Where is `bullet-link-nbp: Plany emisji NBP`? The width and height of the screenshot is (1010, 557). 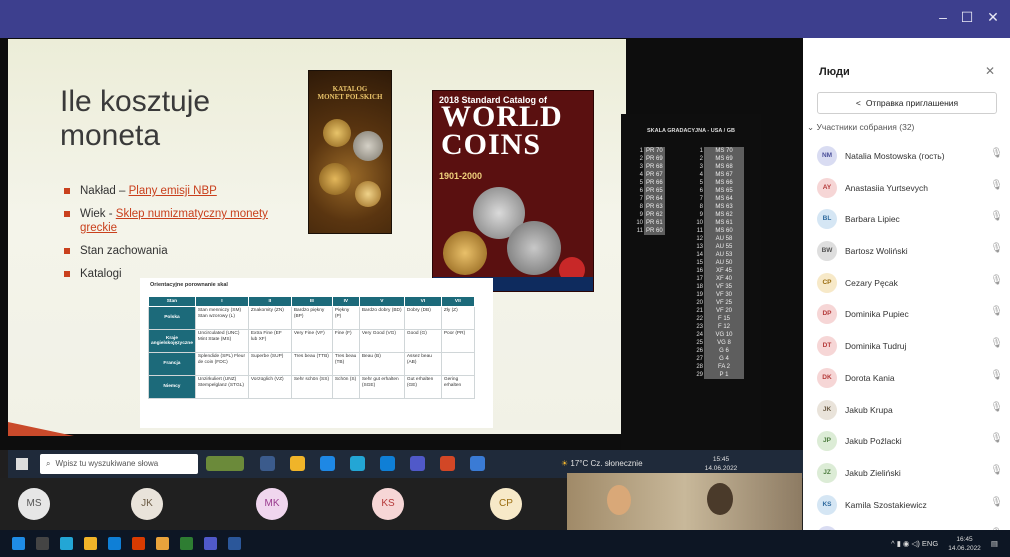 bullet-link-nbp: Plany emisji NBP is located at coordinates (173, 191).